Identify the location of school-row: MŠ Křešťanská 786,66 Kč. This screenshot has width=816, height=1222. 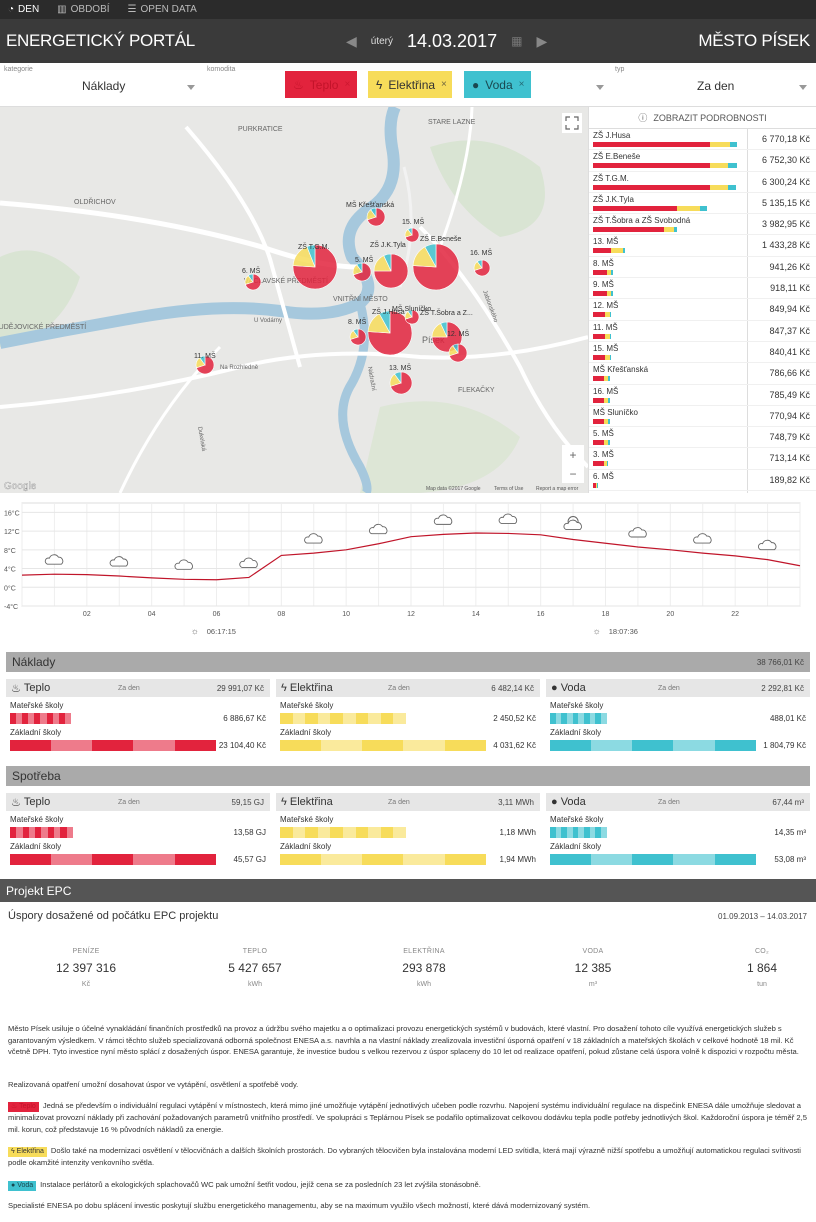
(702, 374).